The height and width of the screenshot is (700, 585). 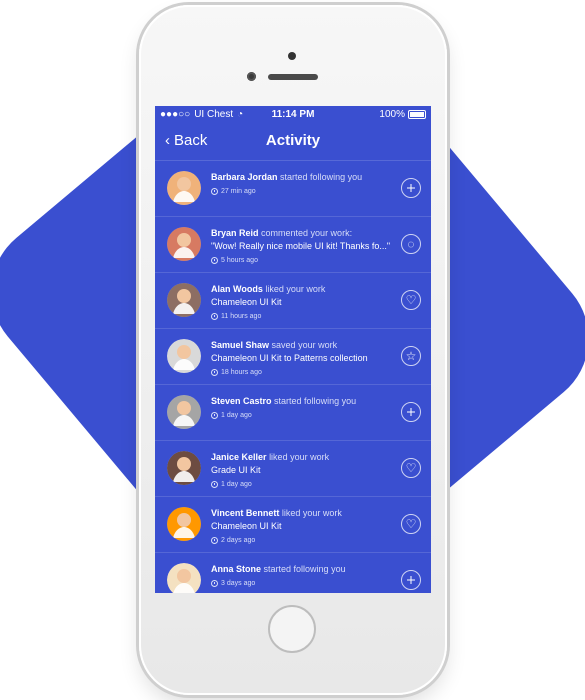 What do you see at coordinates (237, 289) in the screenshot?
I see `user-name: Alan Woods` at bounding box center [237, 289].